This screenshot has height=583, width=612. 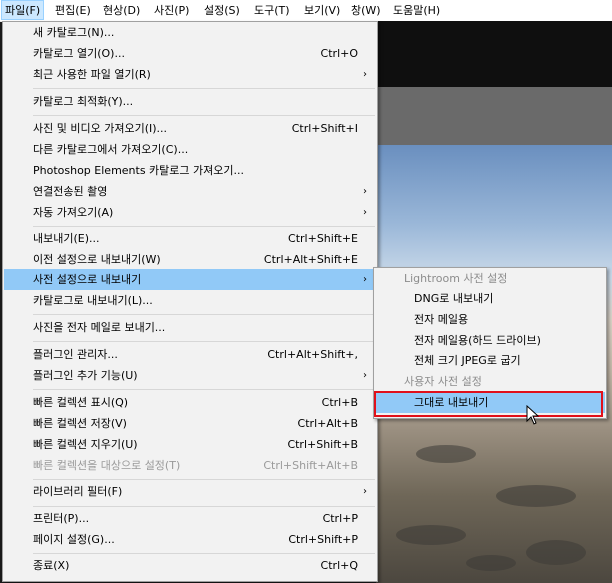 What do you see at coordinates (190, 402) in the screenshot?
I see `menu-item-show-quick-collection: 빠른 컬렉션 표시(Q) Ctrl+B` at bounding box center [190, 402].